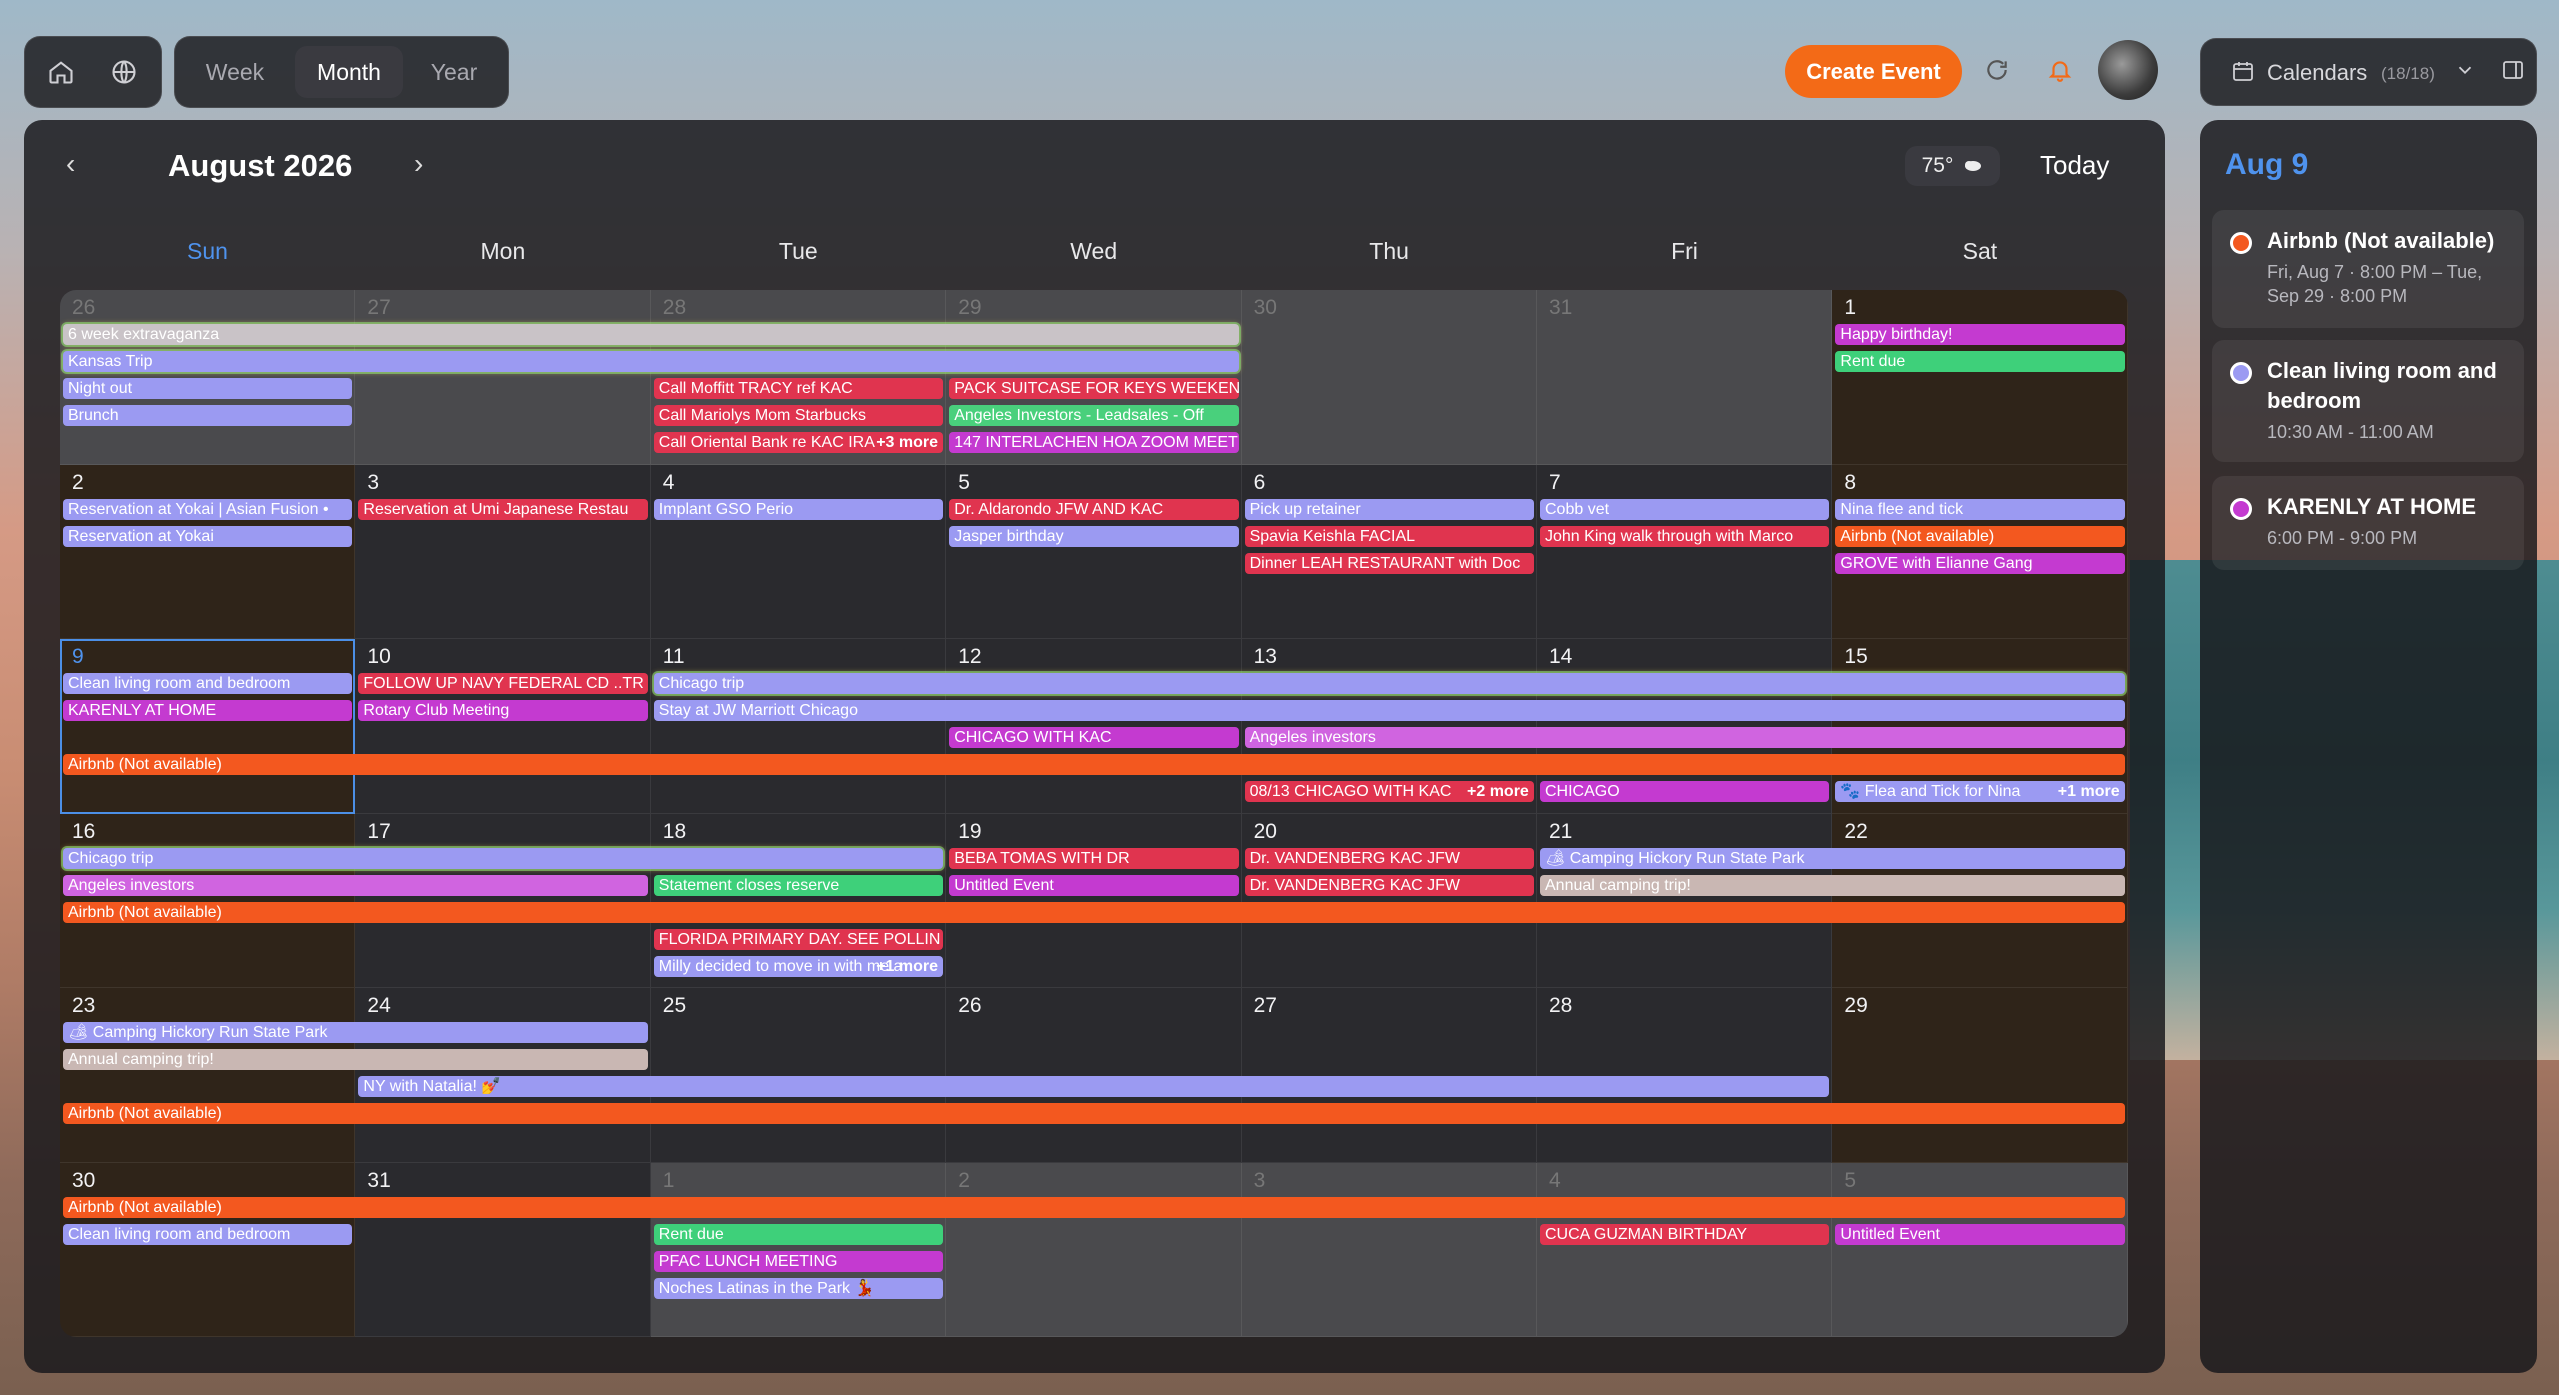 The image size is (2559, 1395). I want to click on day-cell: 19, so click(1094, 900).